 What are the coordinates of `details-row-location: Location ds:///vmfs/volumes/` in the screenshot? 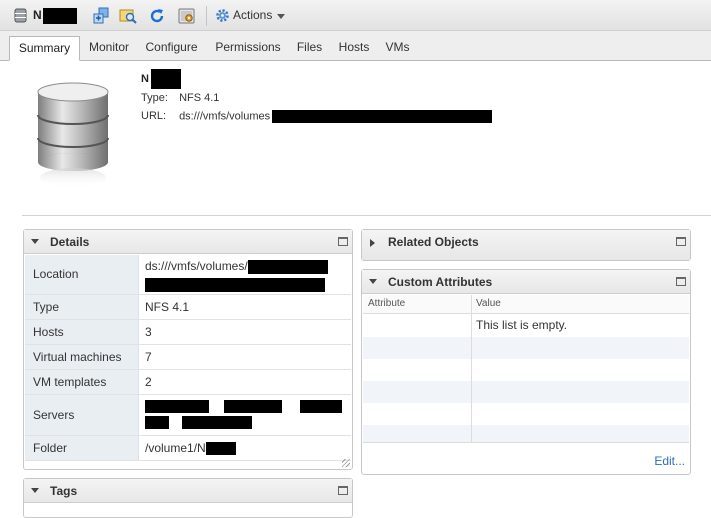 It's located at (188, 275).